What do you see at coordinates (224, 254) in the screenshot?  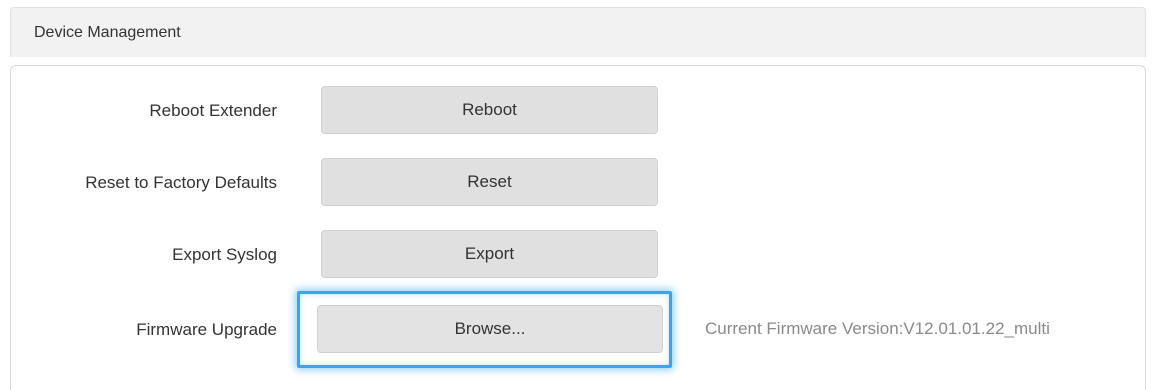 I see `export-label: Export Syslog` at bounding box center [224, 254].